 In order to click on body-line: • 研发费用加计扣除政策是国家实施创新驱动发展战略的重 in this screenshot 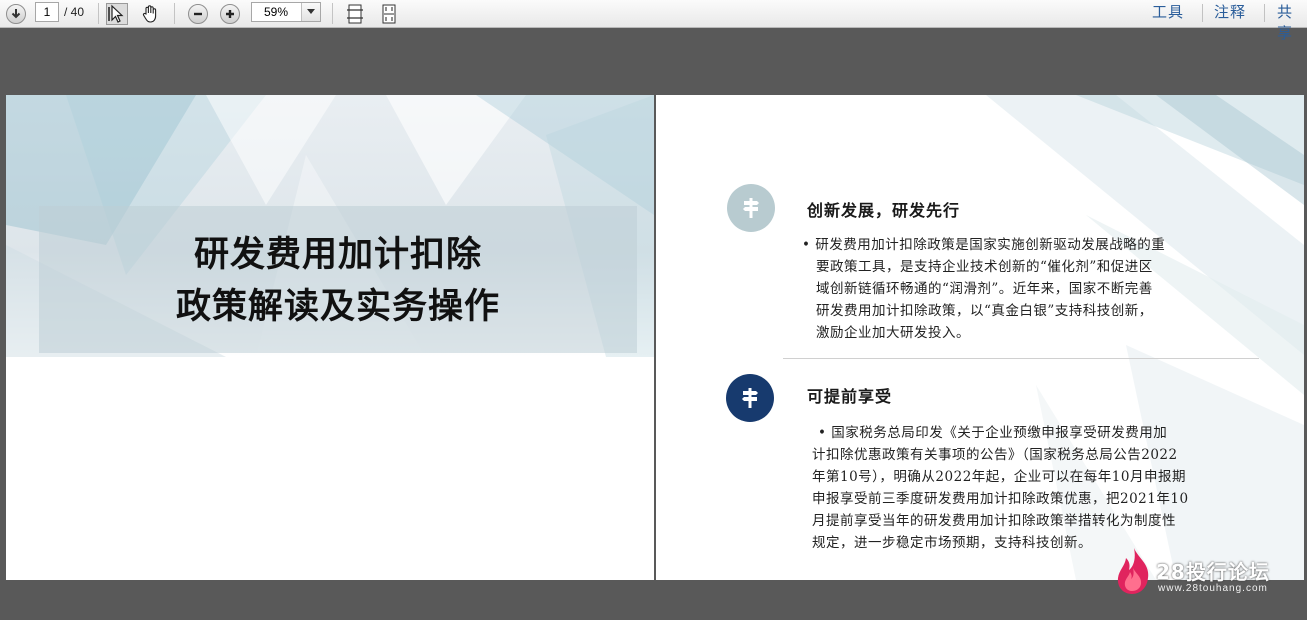, I will do `click(984, 245)`.